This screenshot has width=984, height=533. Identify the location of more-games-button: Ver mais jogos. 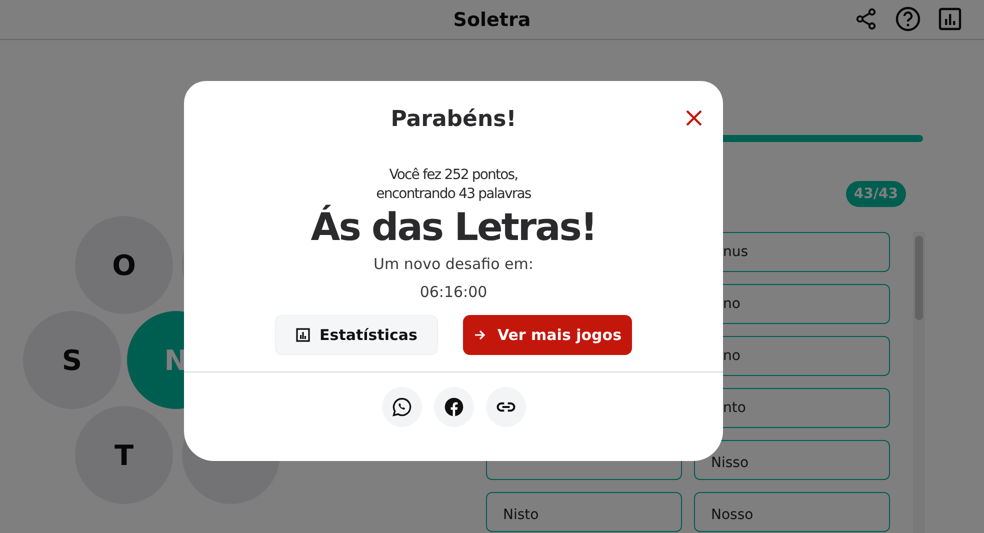
(547, 335).